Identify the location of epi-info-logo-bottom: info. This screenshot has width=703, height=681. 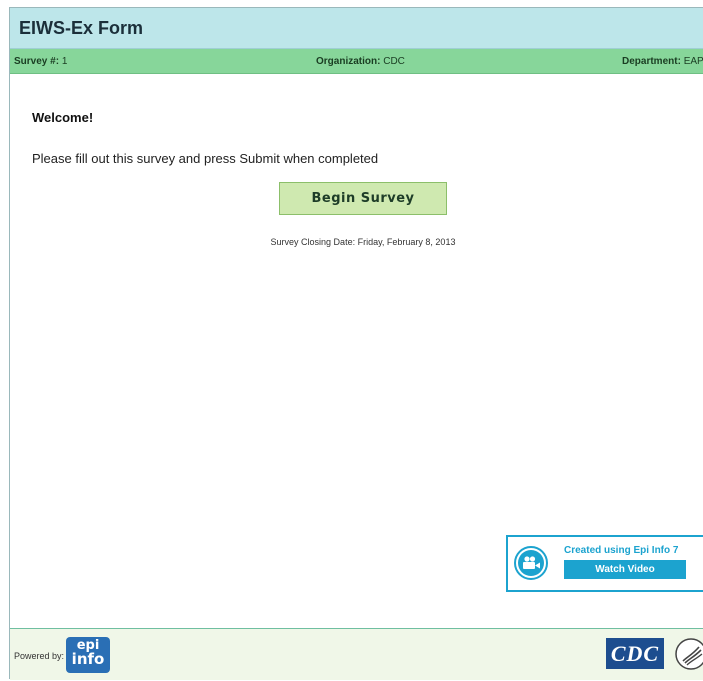
(88, 659).